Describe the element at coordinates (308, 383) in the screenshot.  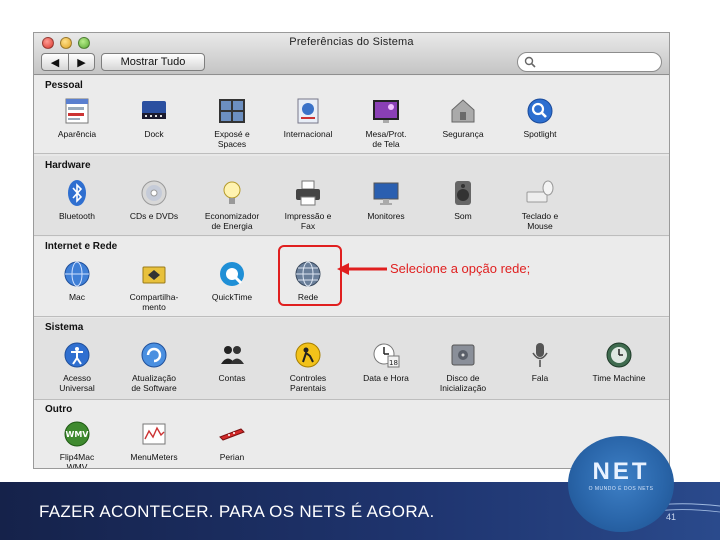
I see `pref-label: Controles Parentais` at that location.